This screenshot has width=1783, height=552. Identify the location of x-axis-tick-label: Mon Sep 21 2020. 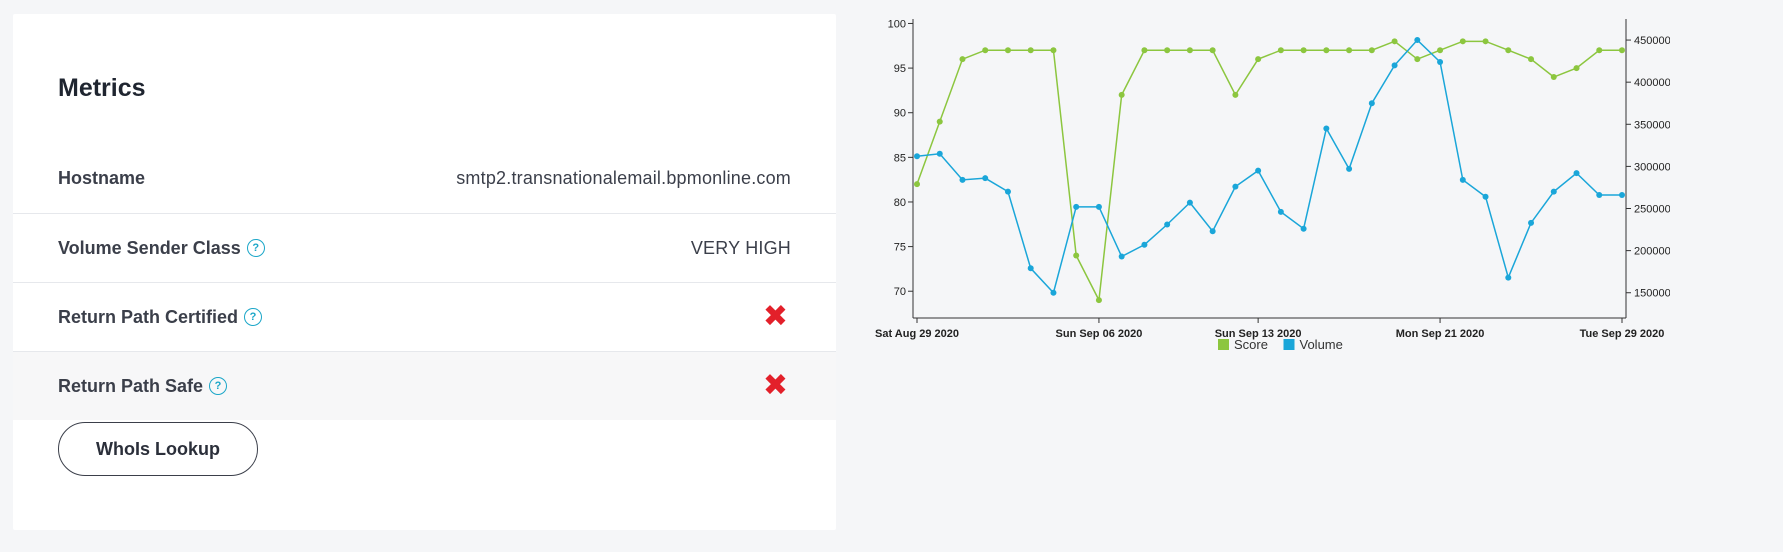
(1440, 334).